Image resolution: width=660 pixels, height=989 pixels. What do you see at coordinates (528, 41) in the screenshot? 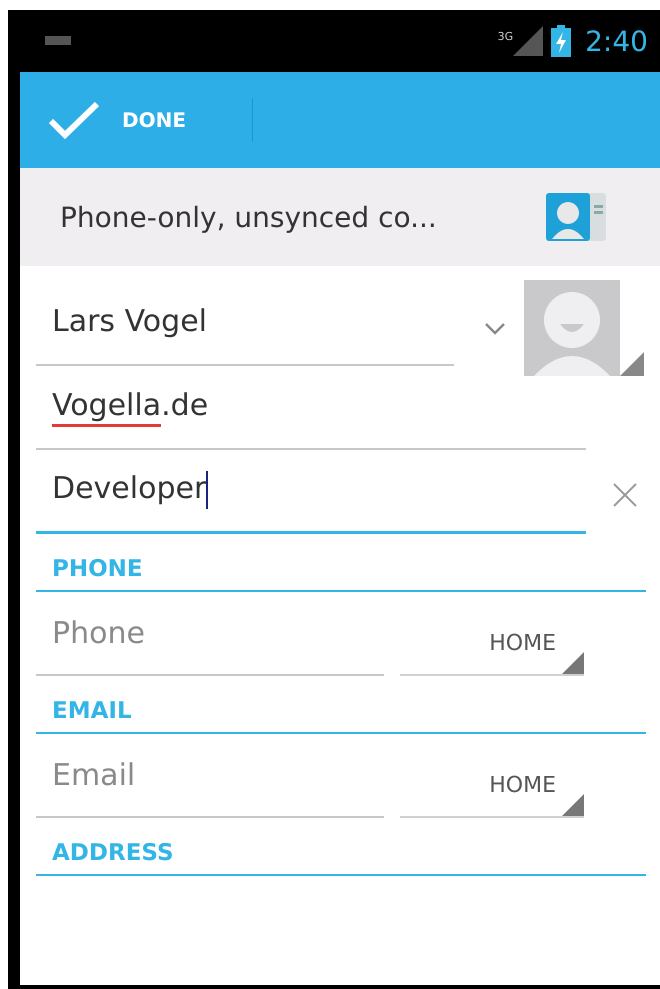
I see `signal-icon` at bounding box center [528, 41].